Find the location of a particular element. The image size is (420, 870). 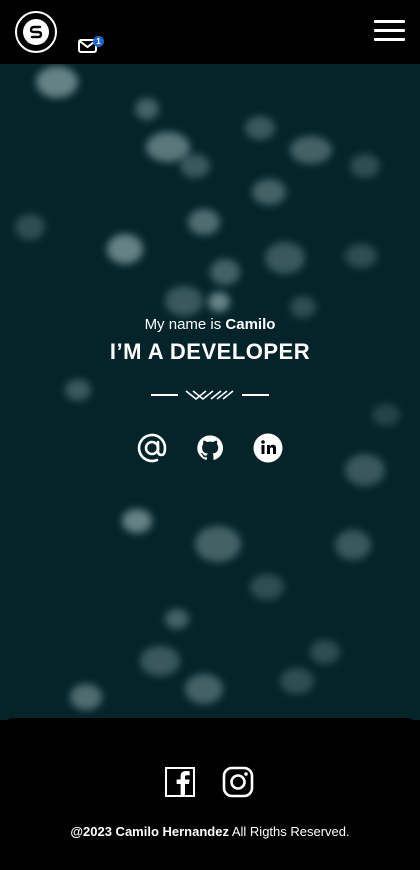

logo is located at coordinates (36, 32).